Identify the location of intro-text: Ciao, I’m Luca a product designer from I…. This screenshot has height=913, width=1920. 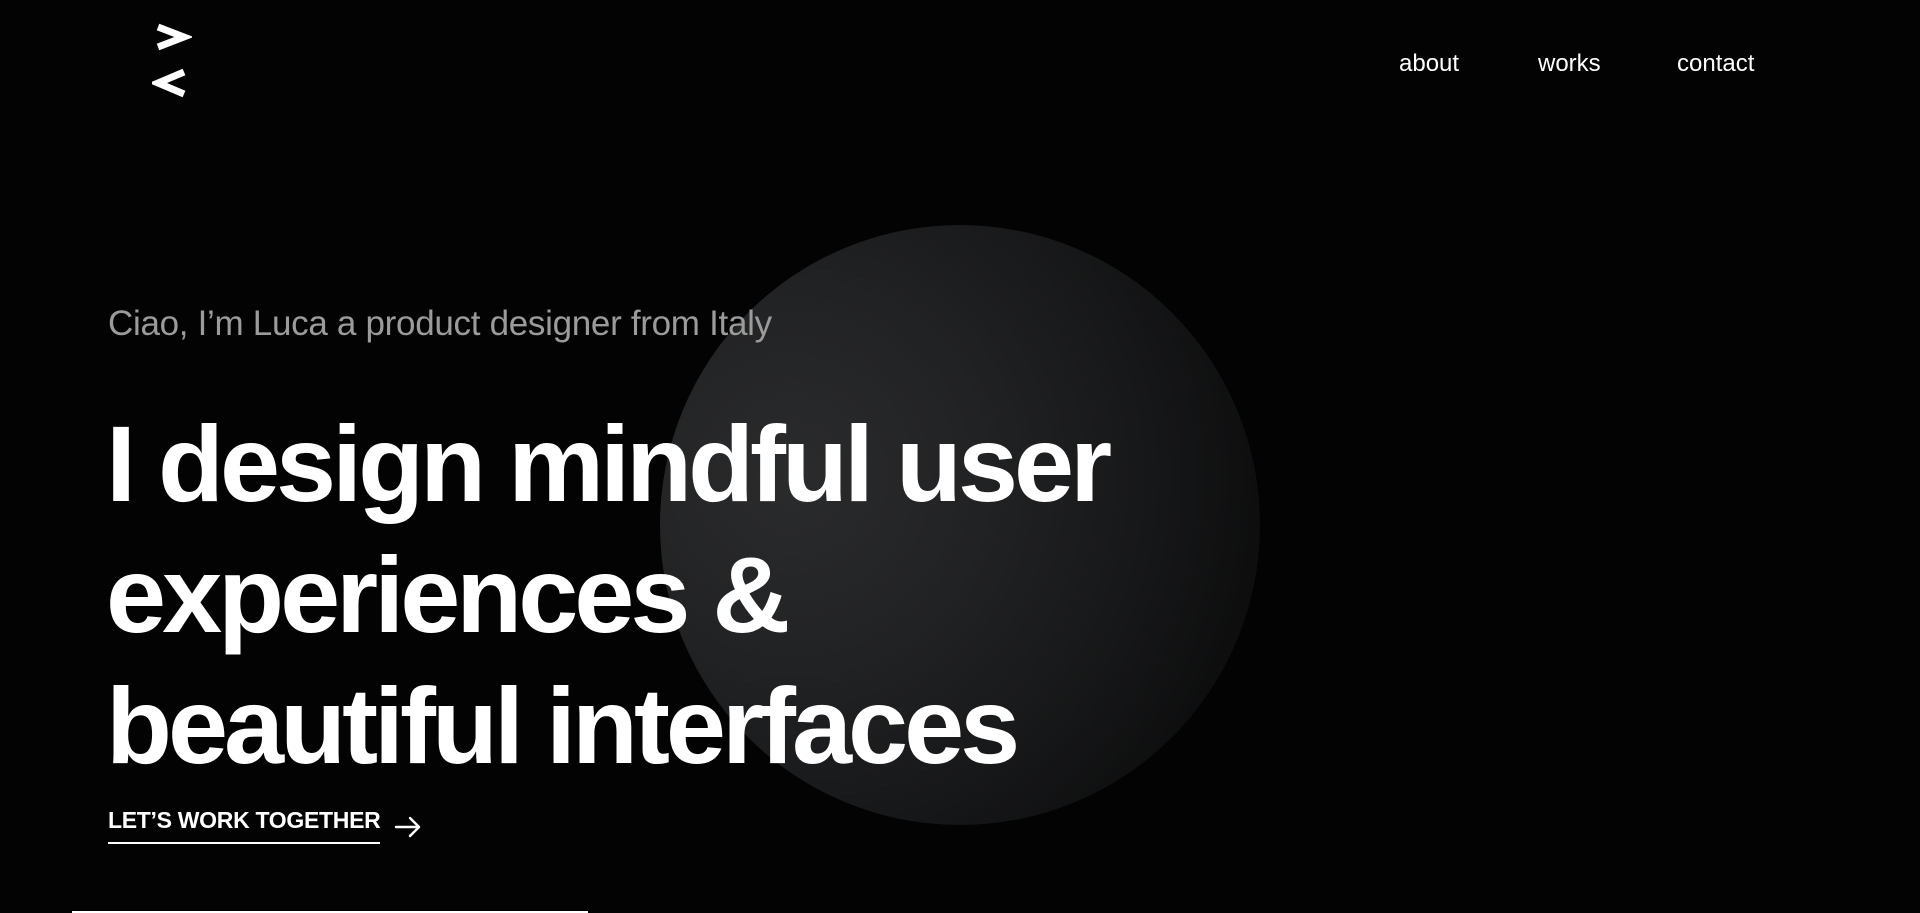
(440, 323).